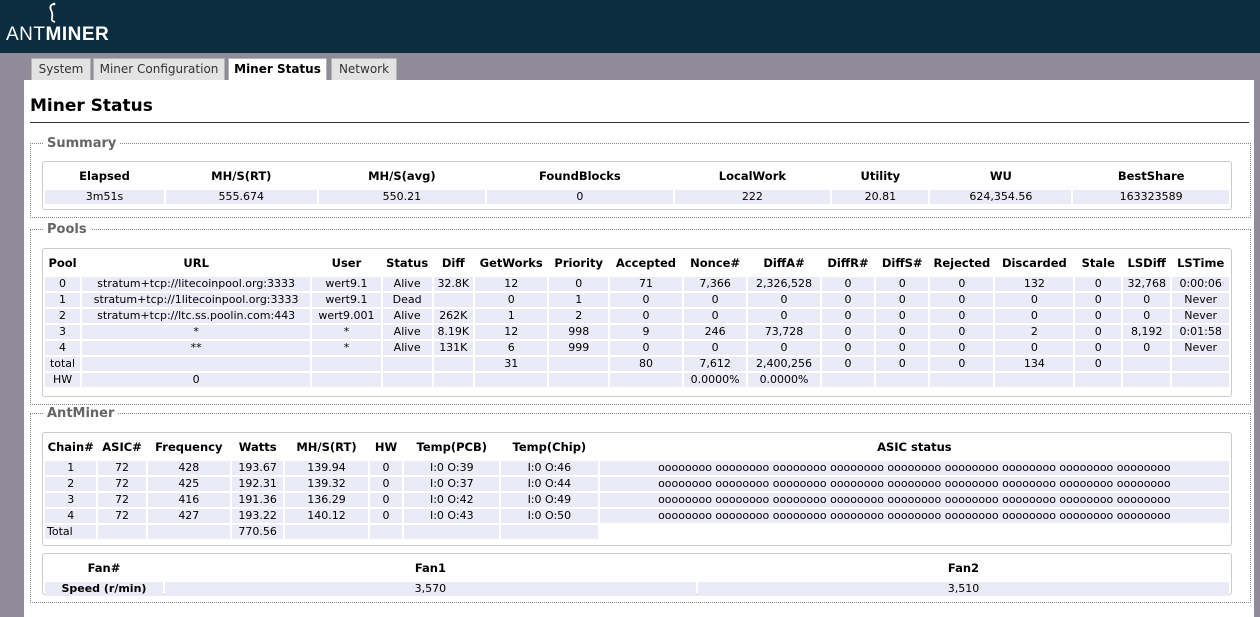 Image resolution: width=1260 pixels, height=617 pixels. What do you see at coordinates (1098, 263) in the screenshot?
I see `pools-header-cell: Stale` at bounding box center [1098, 263].